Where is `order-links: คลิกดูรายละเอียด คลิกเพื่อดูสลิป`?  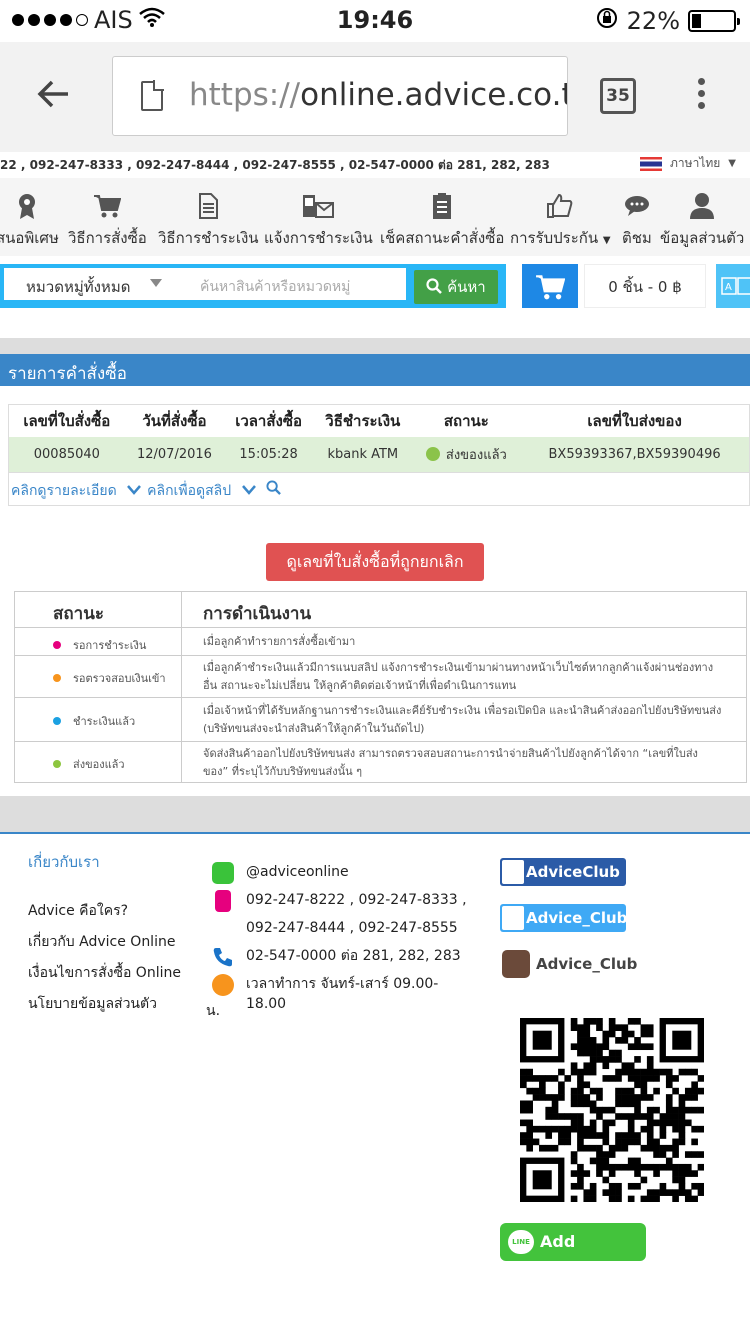
order-links: คลิกดูรายละเอียด คลิกเพื่อดูสลิป is located at coordinates (379, 489).